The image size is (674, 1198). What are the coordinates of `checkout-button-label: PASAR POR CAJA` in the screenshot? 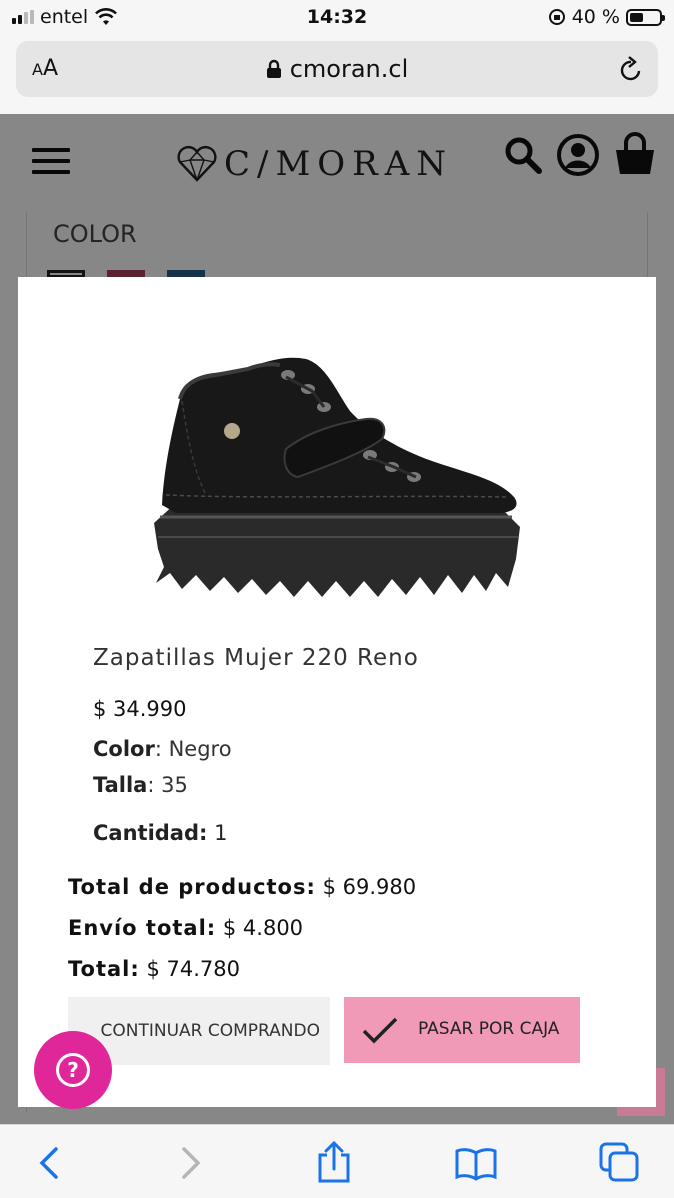 It's located at (489, 1029).